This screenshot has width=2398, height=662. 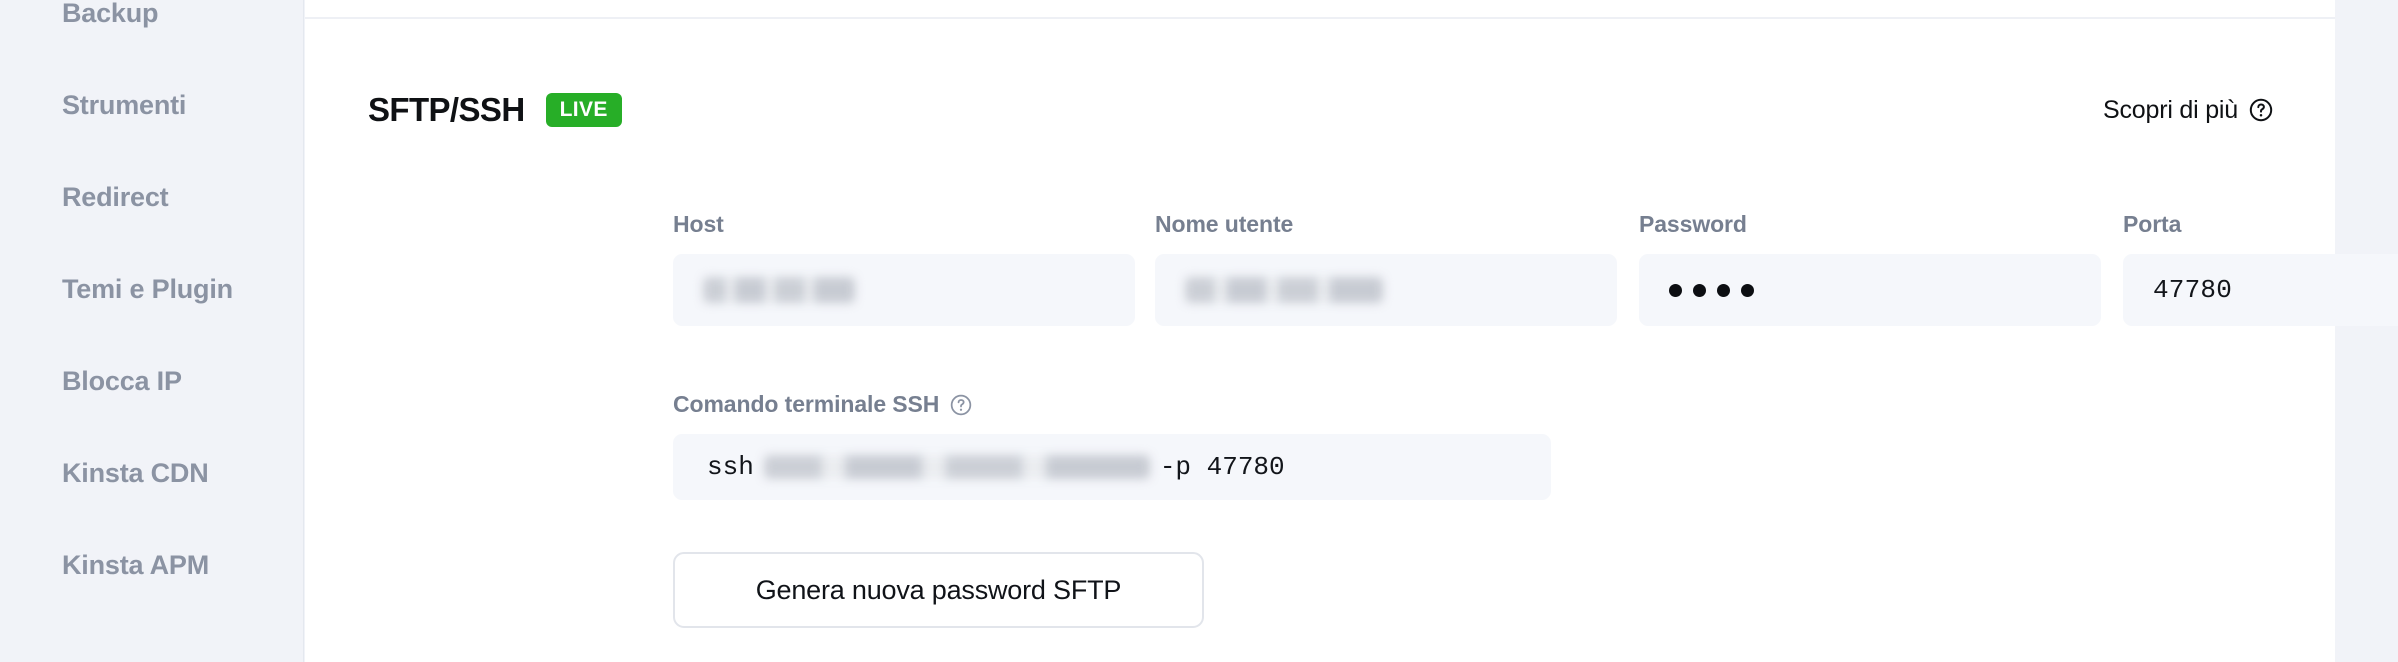 What do you see at coordinates (1224, 224) in the screenshot?
I see `field-label-username: Nome utente` at bounding box center [1224, 224].